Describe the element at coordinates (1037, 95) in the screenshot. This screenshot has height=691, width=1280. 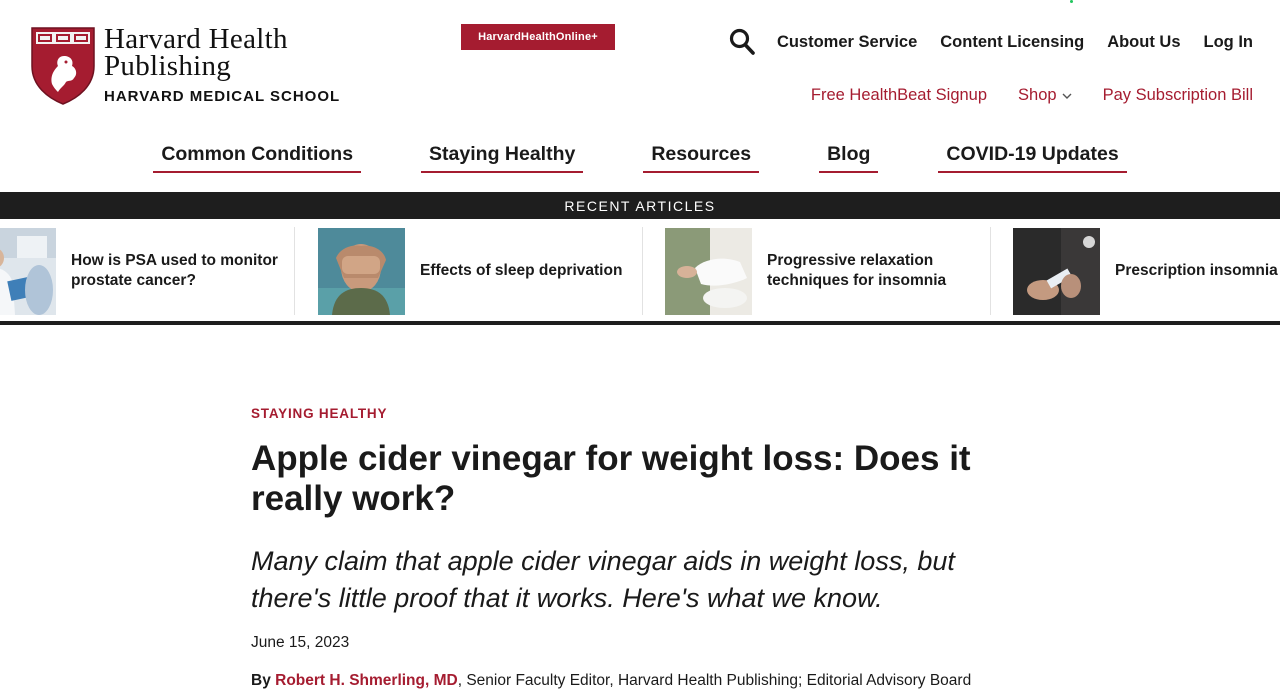
I see `shop-label: Shop` at that location.